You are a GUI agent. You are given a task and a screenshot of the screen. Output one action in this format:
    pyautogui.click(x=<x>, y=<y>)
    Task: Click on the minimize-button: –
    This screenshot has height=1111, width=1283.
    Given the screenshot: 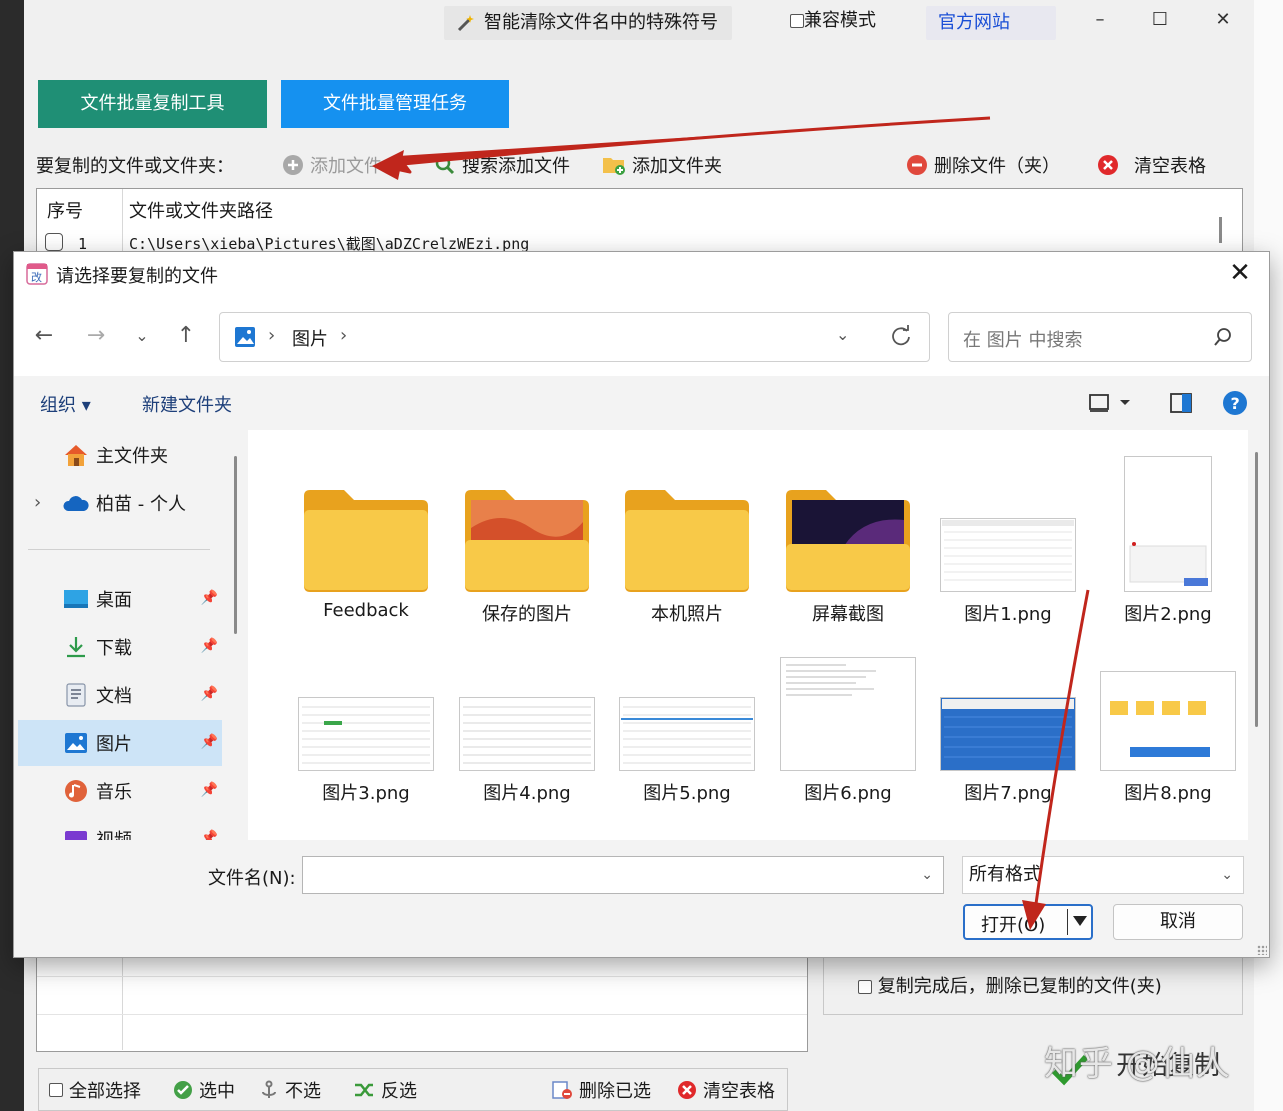 What is the action you would take?
    pyautogui.click(x=1100, y=21)
    